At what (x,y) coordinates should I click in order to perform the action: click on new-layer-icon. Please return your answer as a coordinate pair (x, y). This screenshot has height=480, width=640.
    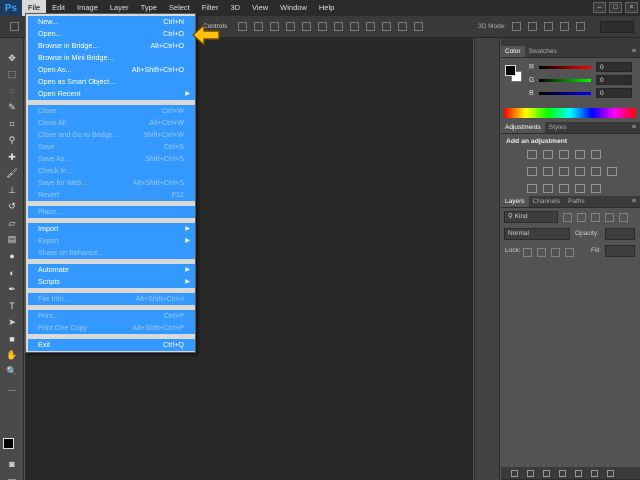
    Looking at the image, I should click on (594, 473).